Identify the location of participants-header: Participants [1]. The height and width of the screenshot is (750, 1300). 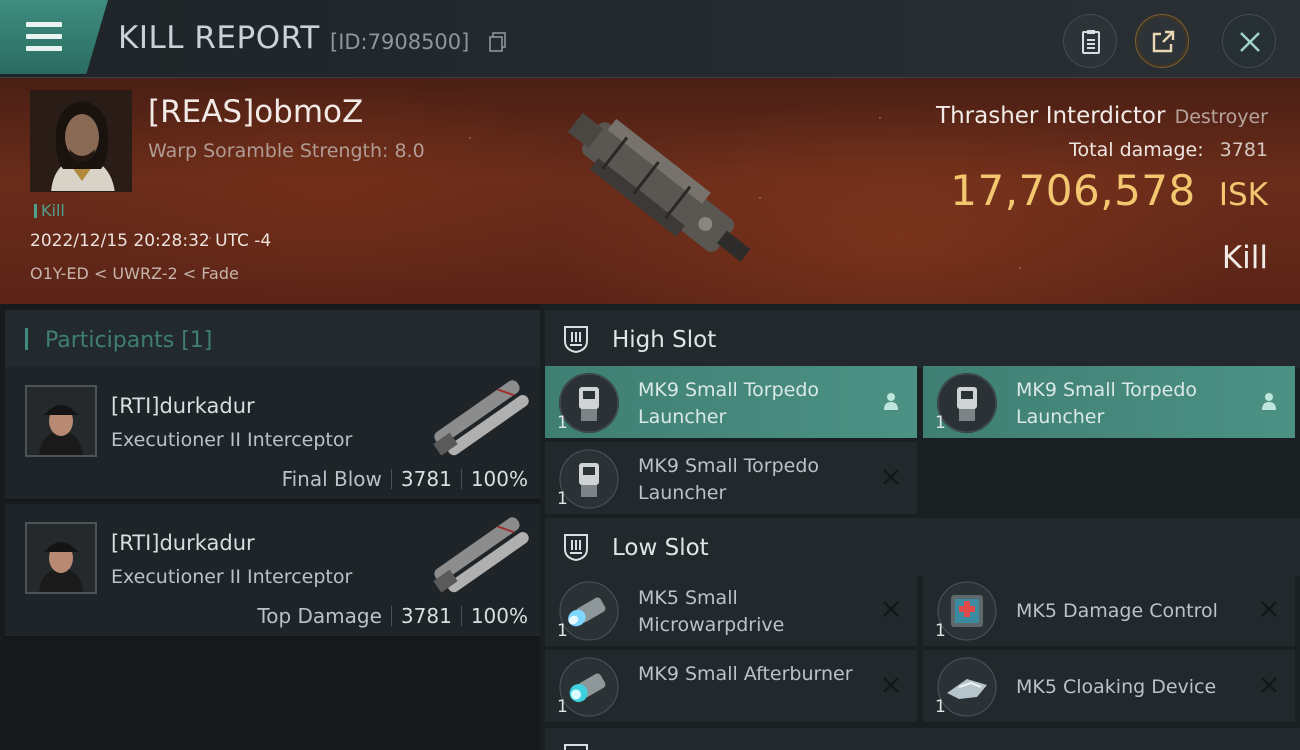
(272, 339).